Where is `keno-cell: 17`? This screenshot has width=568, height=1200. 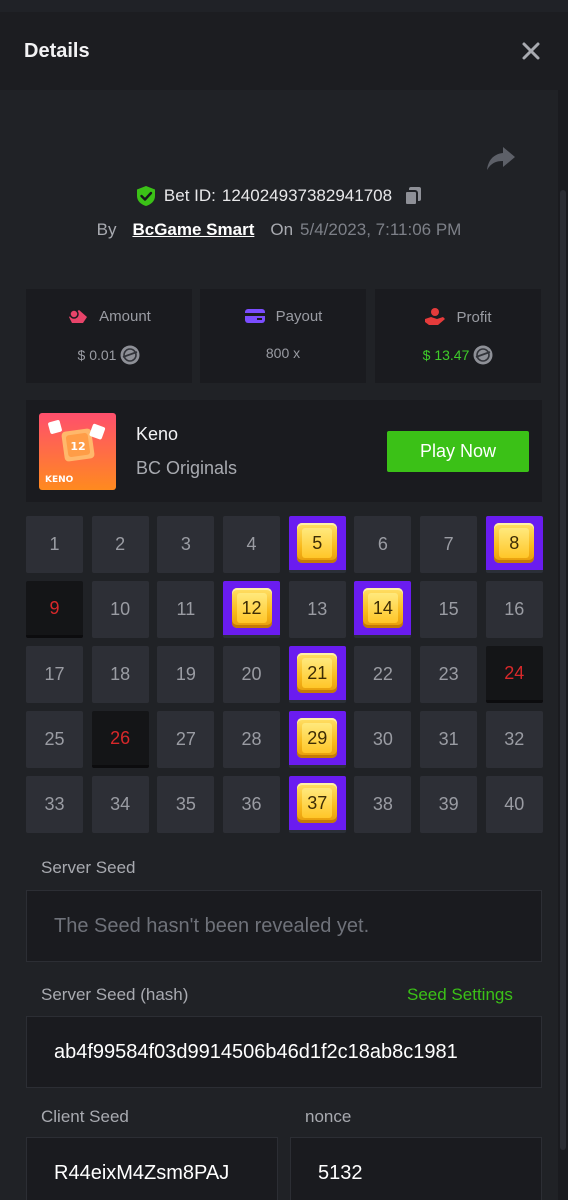
keno-cell: 17 is located at coordinates (54, 674).